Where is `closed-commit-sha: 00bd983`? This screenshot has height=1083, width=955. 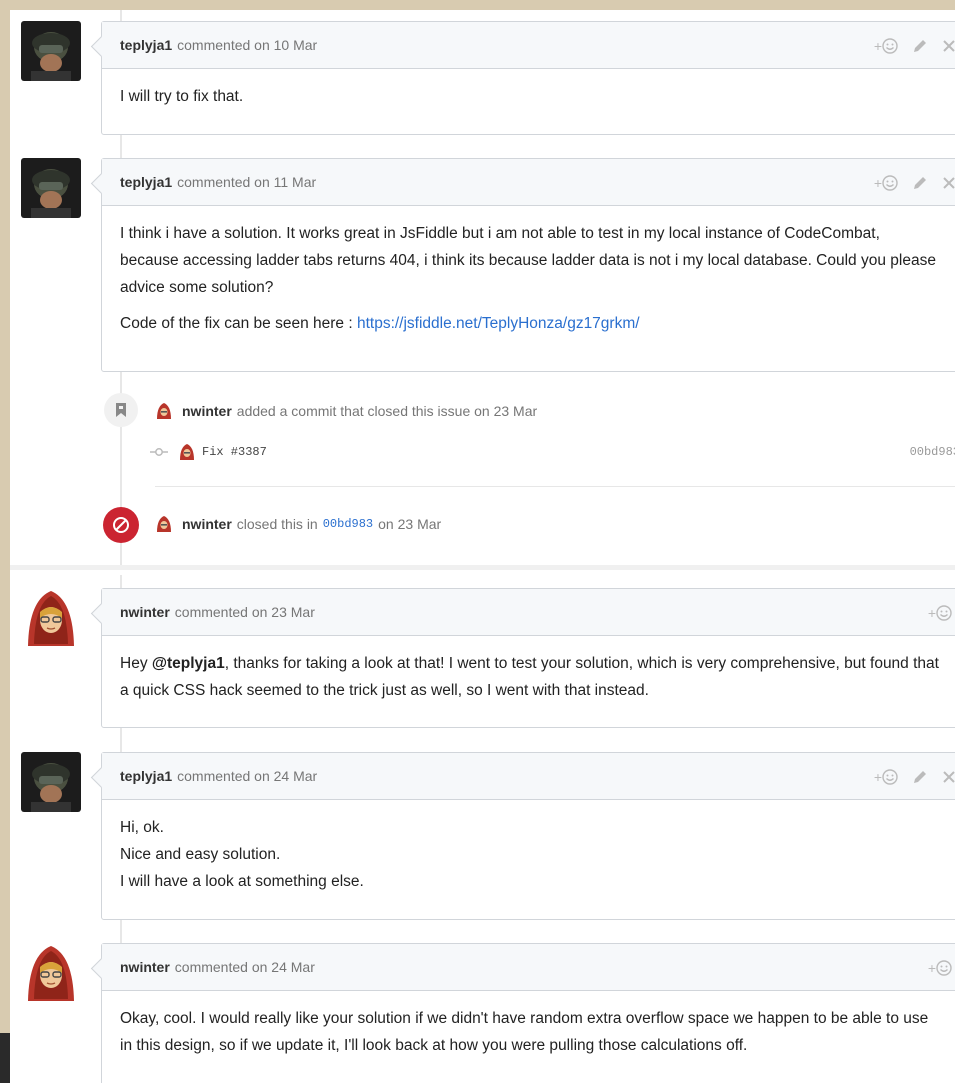
closed-commit-sha: 00bd983 is located at coordinates (348, 524).